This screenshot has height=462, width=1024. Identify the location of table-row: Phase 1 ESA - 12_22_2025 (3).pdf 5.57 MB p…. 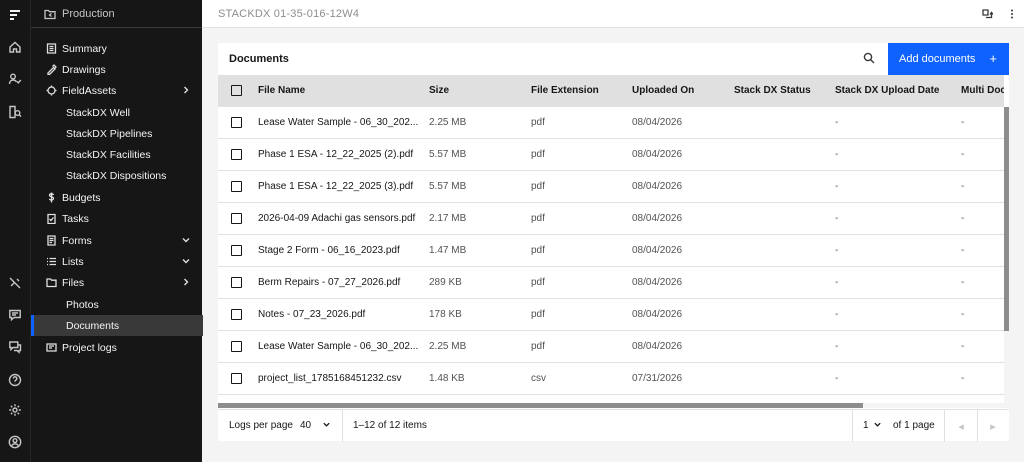
(611, 187).